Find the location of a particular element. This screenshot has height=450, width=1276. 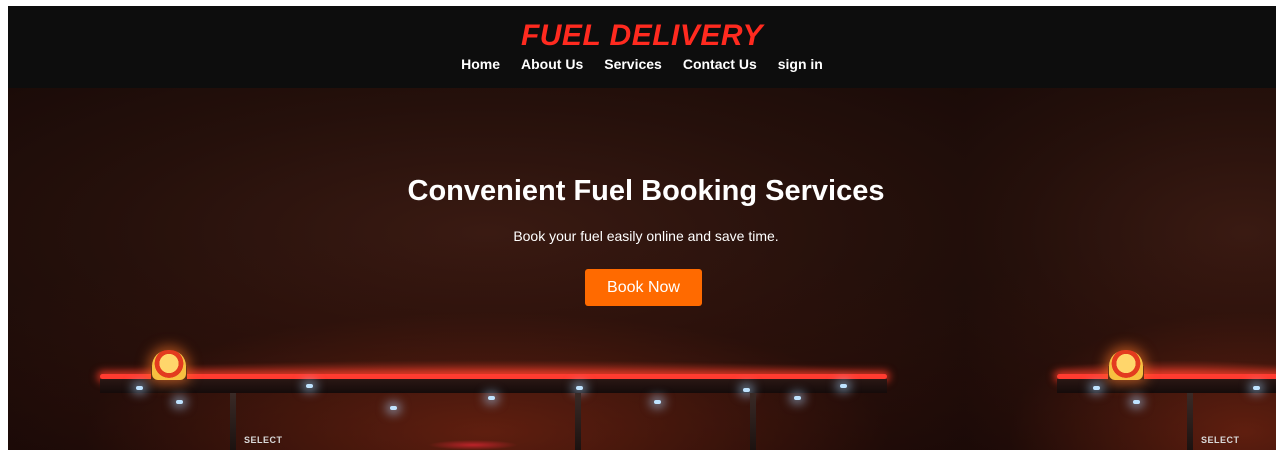

nav-services-link: Services is located at coordinates (633, 64).